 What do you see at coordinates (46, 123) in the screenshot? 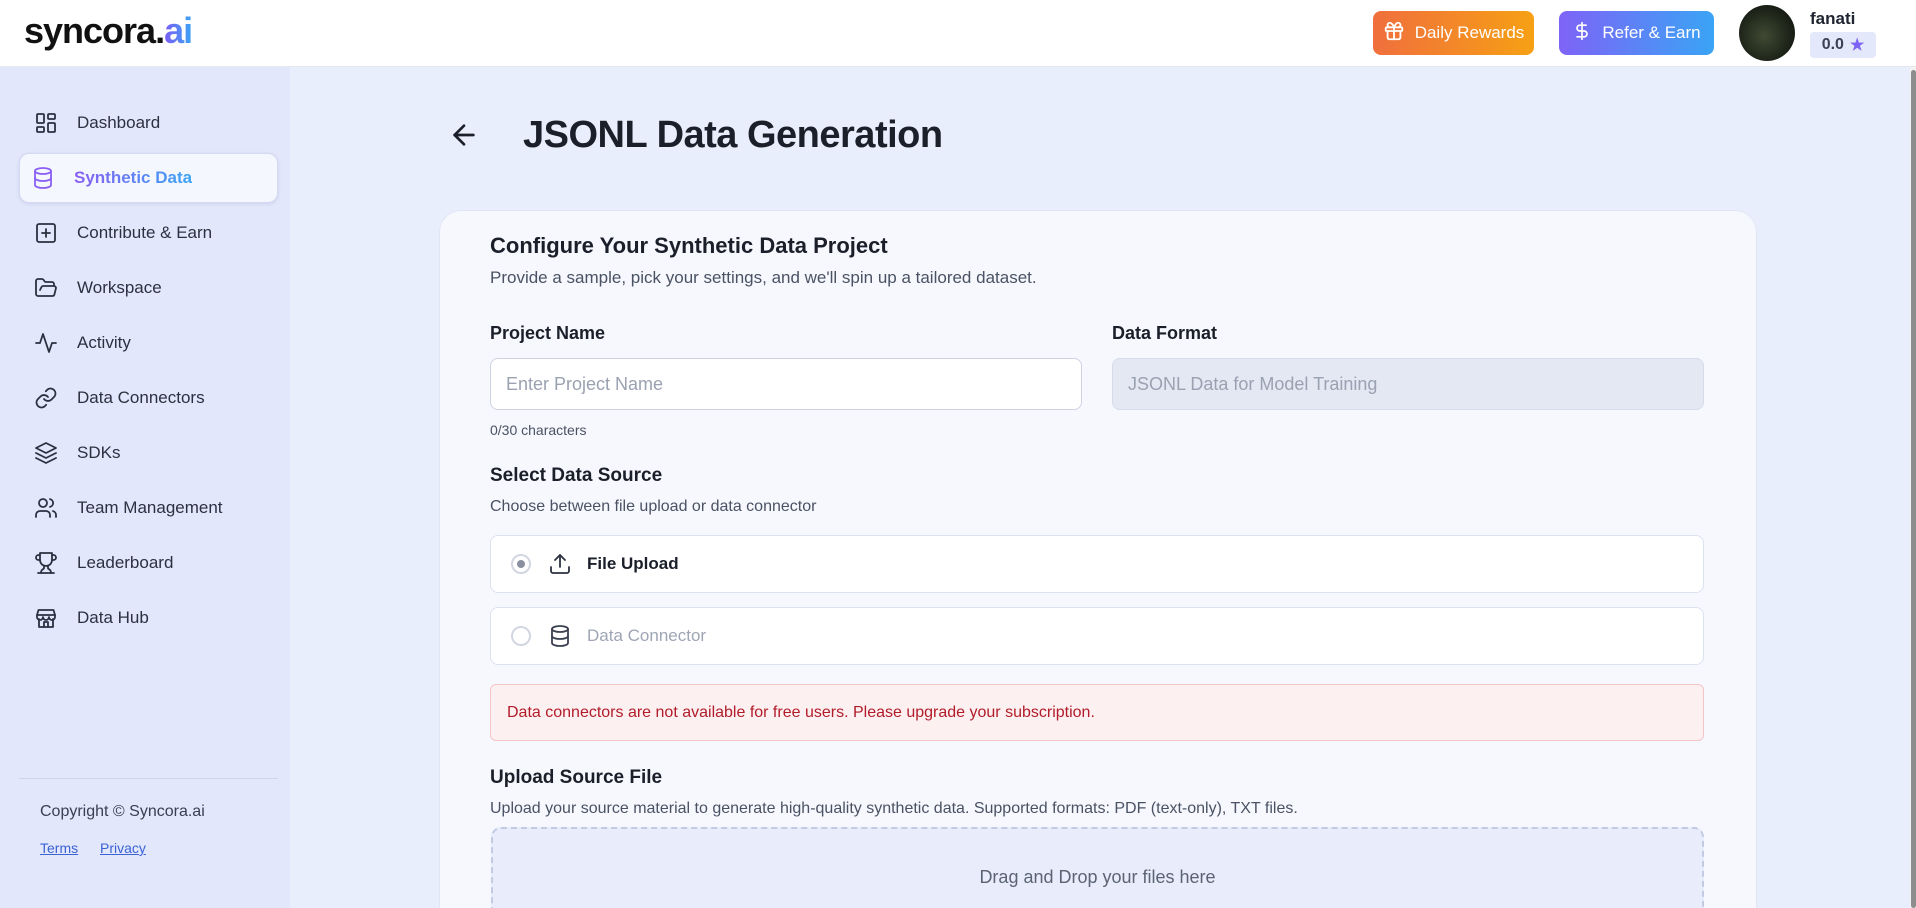
I see `dashboard-icon` at bounding box center [46, 123].